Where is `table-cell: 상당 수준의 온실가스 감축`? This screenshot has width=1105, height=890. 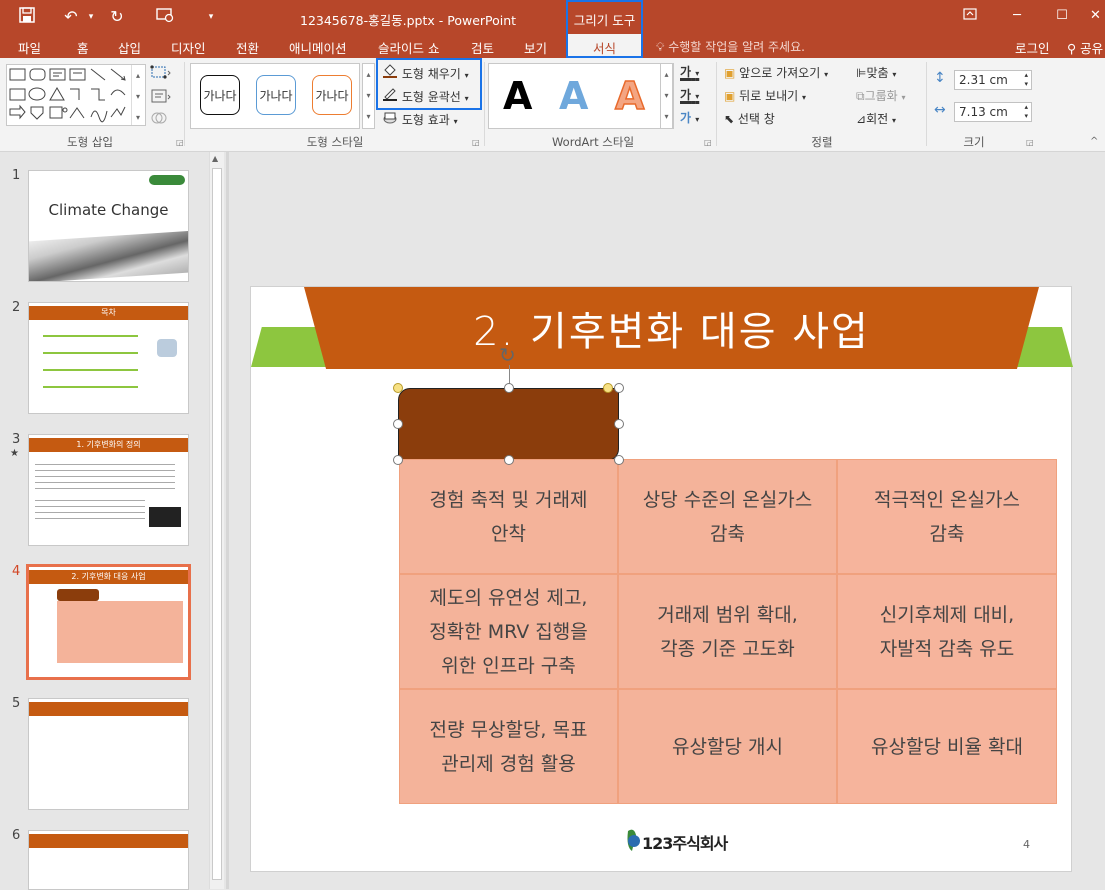
table-cell: 상당 수준의 온실가스 감축 is located at coordinates (727, 516).